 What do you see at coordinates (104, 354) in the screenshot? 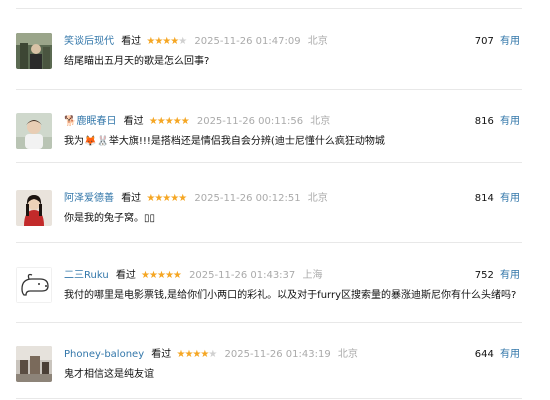
I see `author-link: Phoney-baloney` at bounding box center [104, 354].